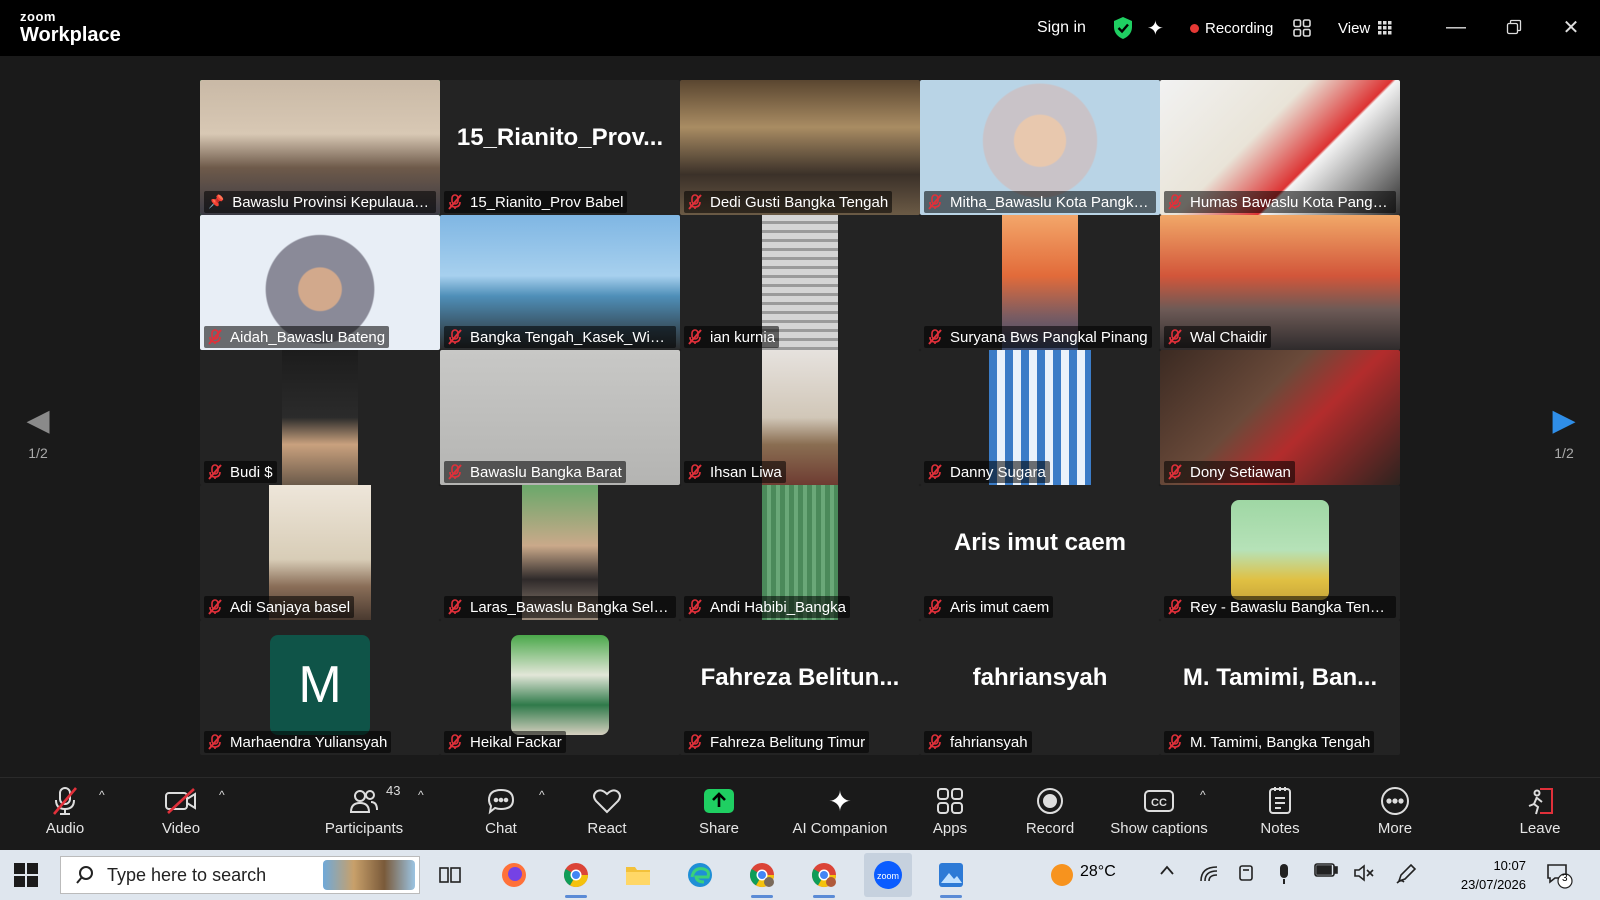  I want to click on record-button: Record, so click(1050, 816).